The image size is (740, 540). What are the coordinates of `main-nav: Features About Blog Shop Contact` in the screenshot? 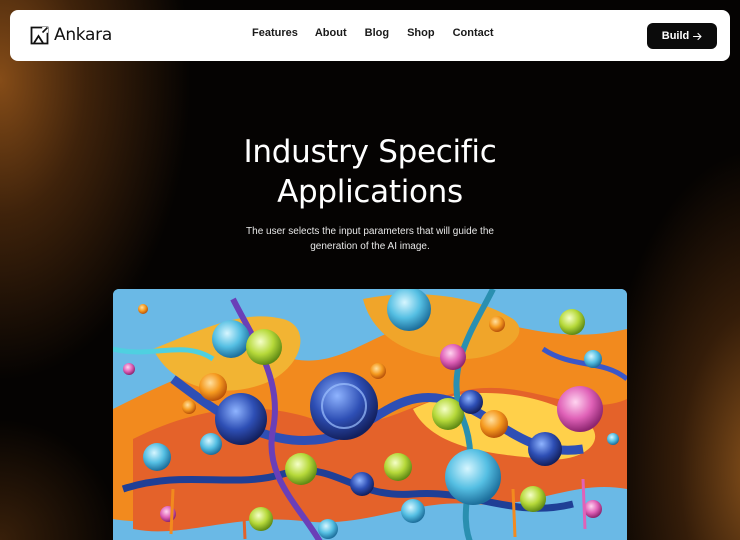 It's located at (373, 33).